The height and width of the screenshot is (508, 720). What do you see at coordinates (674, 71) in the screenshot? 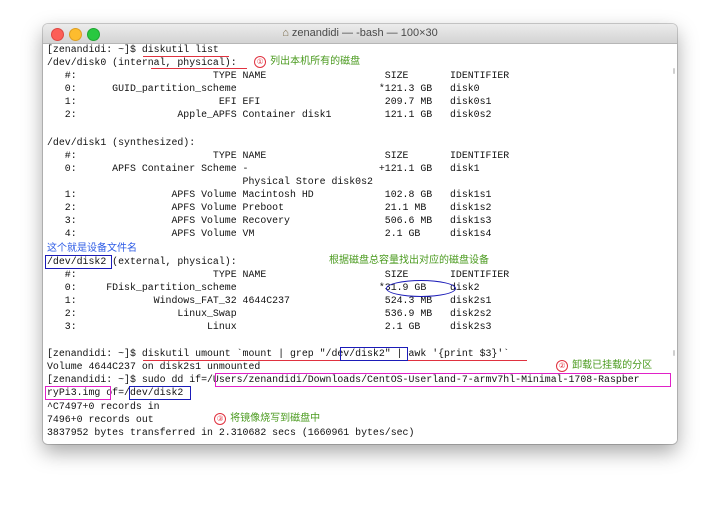
I see `scrollbar-top-marker` at bounding box center [674, 71].